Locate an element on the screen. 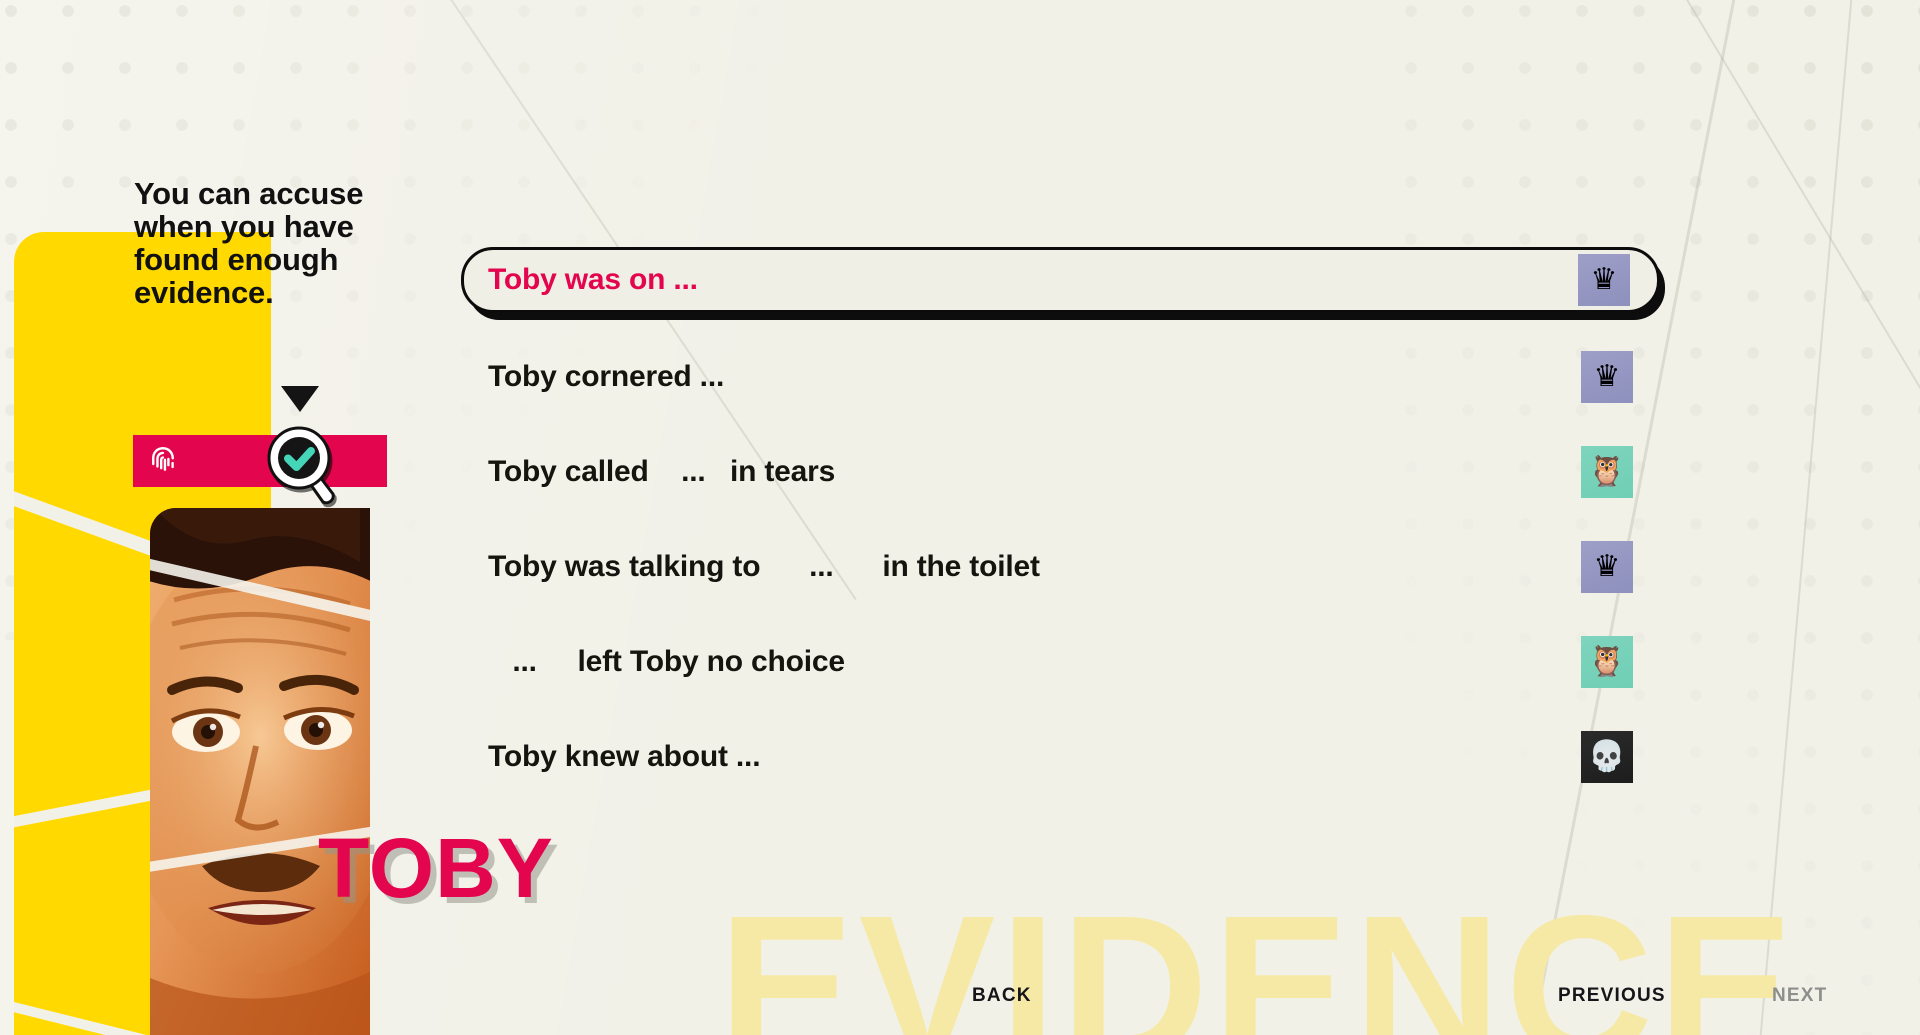  evidence-row-label: Toby was talking to ... in the toilet is located at coordinates (764, 566).